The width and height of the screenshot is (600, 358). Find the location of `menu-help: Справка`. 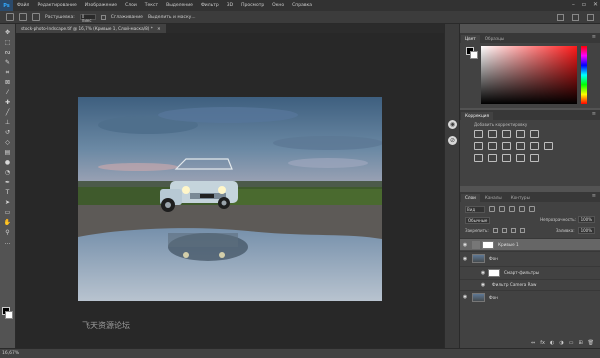

menu-help: Справка is located at coordinates (302, 5).